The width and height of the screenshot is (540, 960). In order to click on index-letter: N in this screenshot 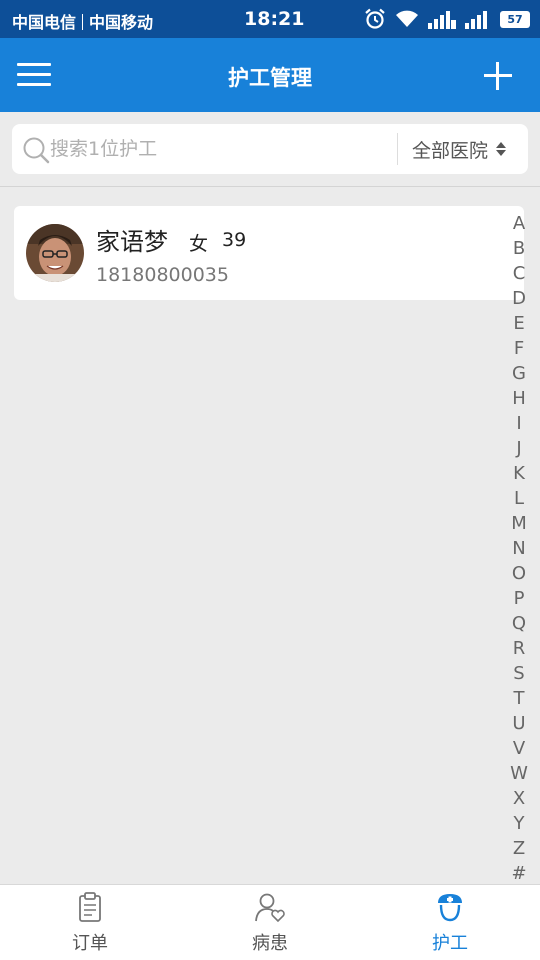, I will do `click(518, 548)`.